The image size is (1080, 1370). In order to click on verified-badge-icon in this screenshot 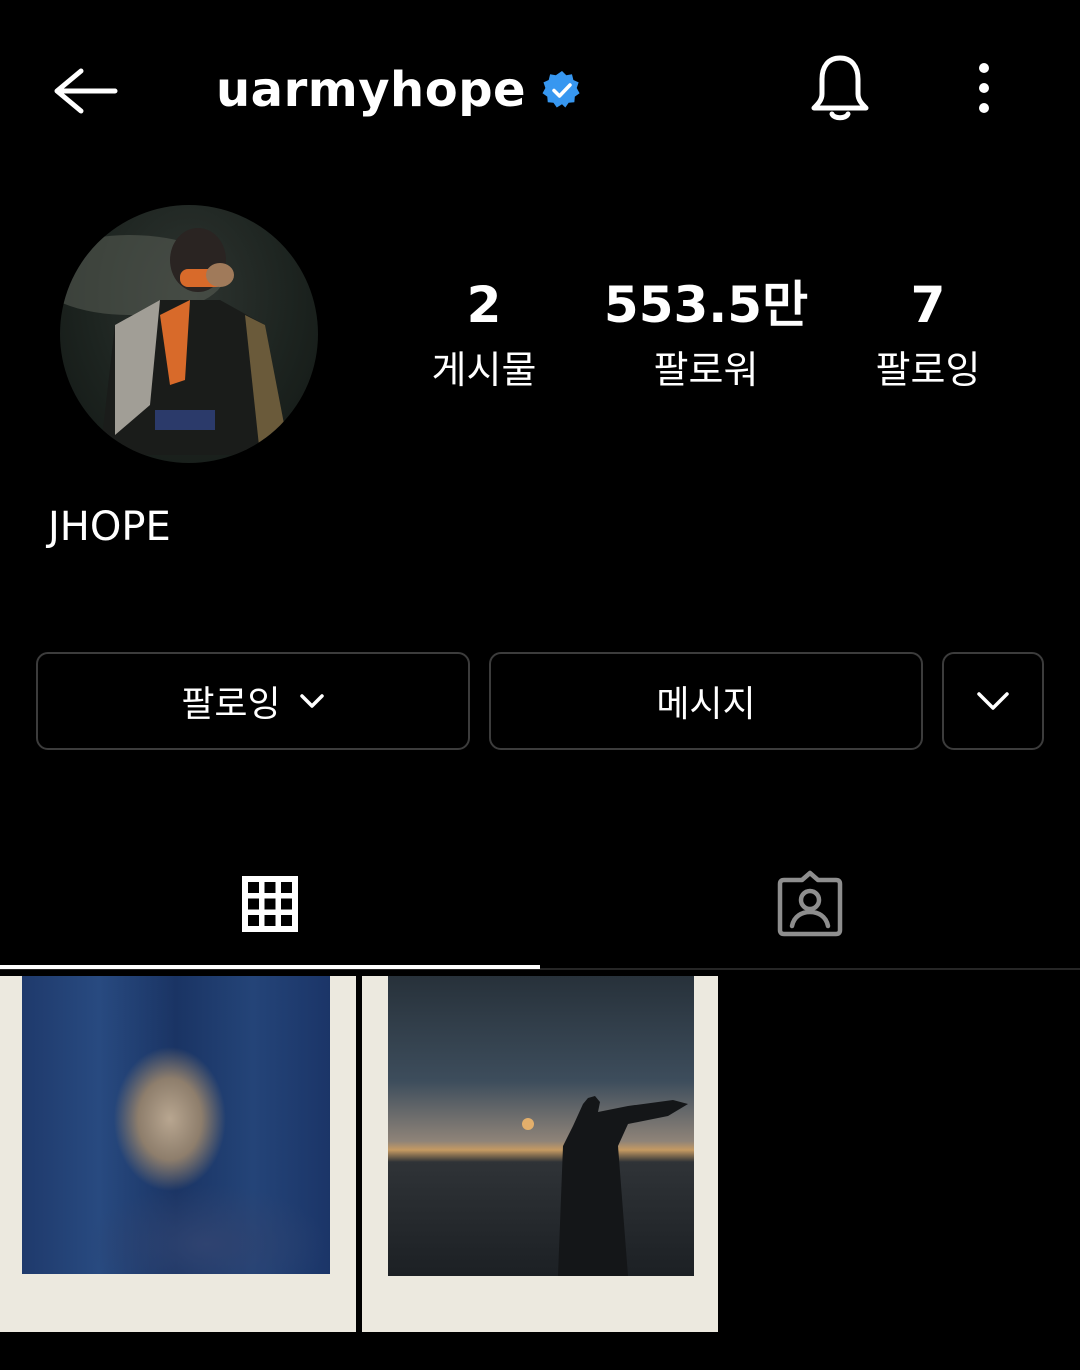, I will do `click(562, 90)`.